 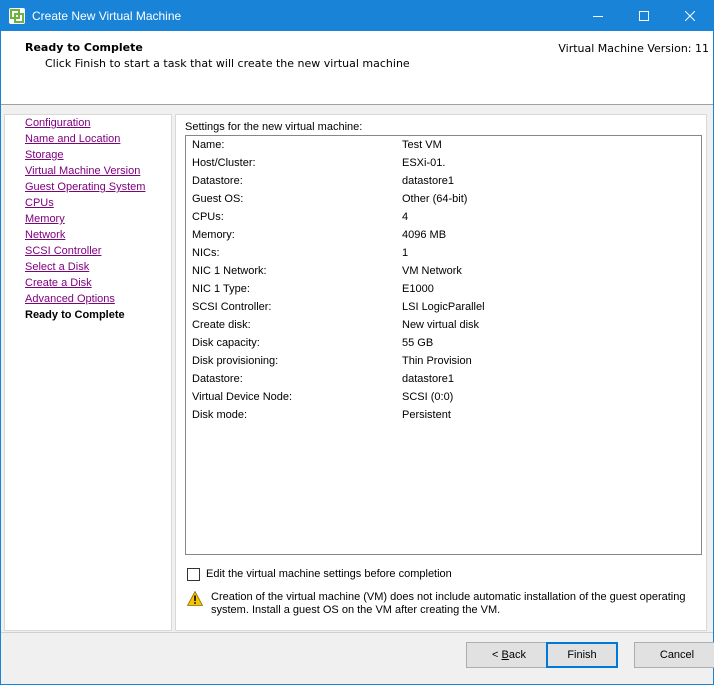 What do you see at coordinates (495, 655) in the screenshot?
I see `back-button-arrow: <` at bounding box center [495, 655].